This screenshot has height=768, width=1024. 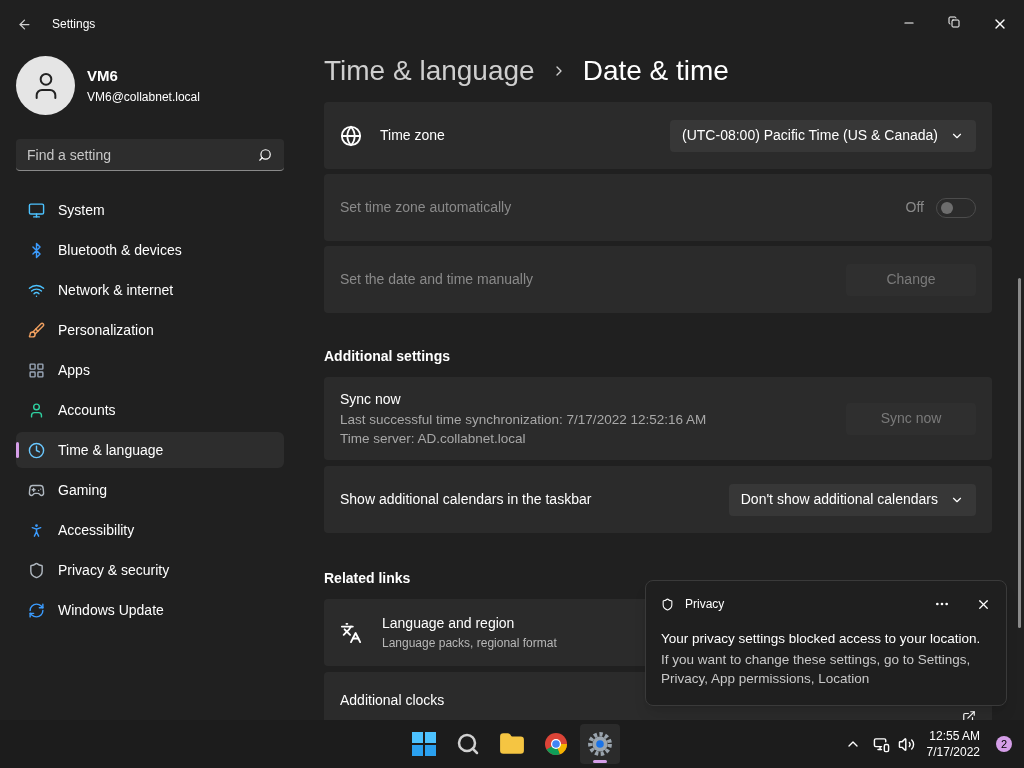 What do you see at coordinates (426, 207) in the screenshot?
I see `setting-label: Set time zone automatically` at bounding box center [426, 207].